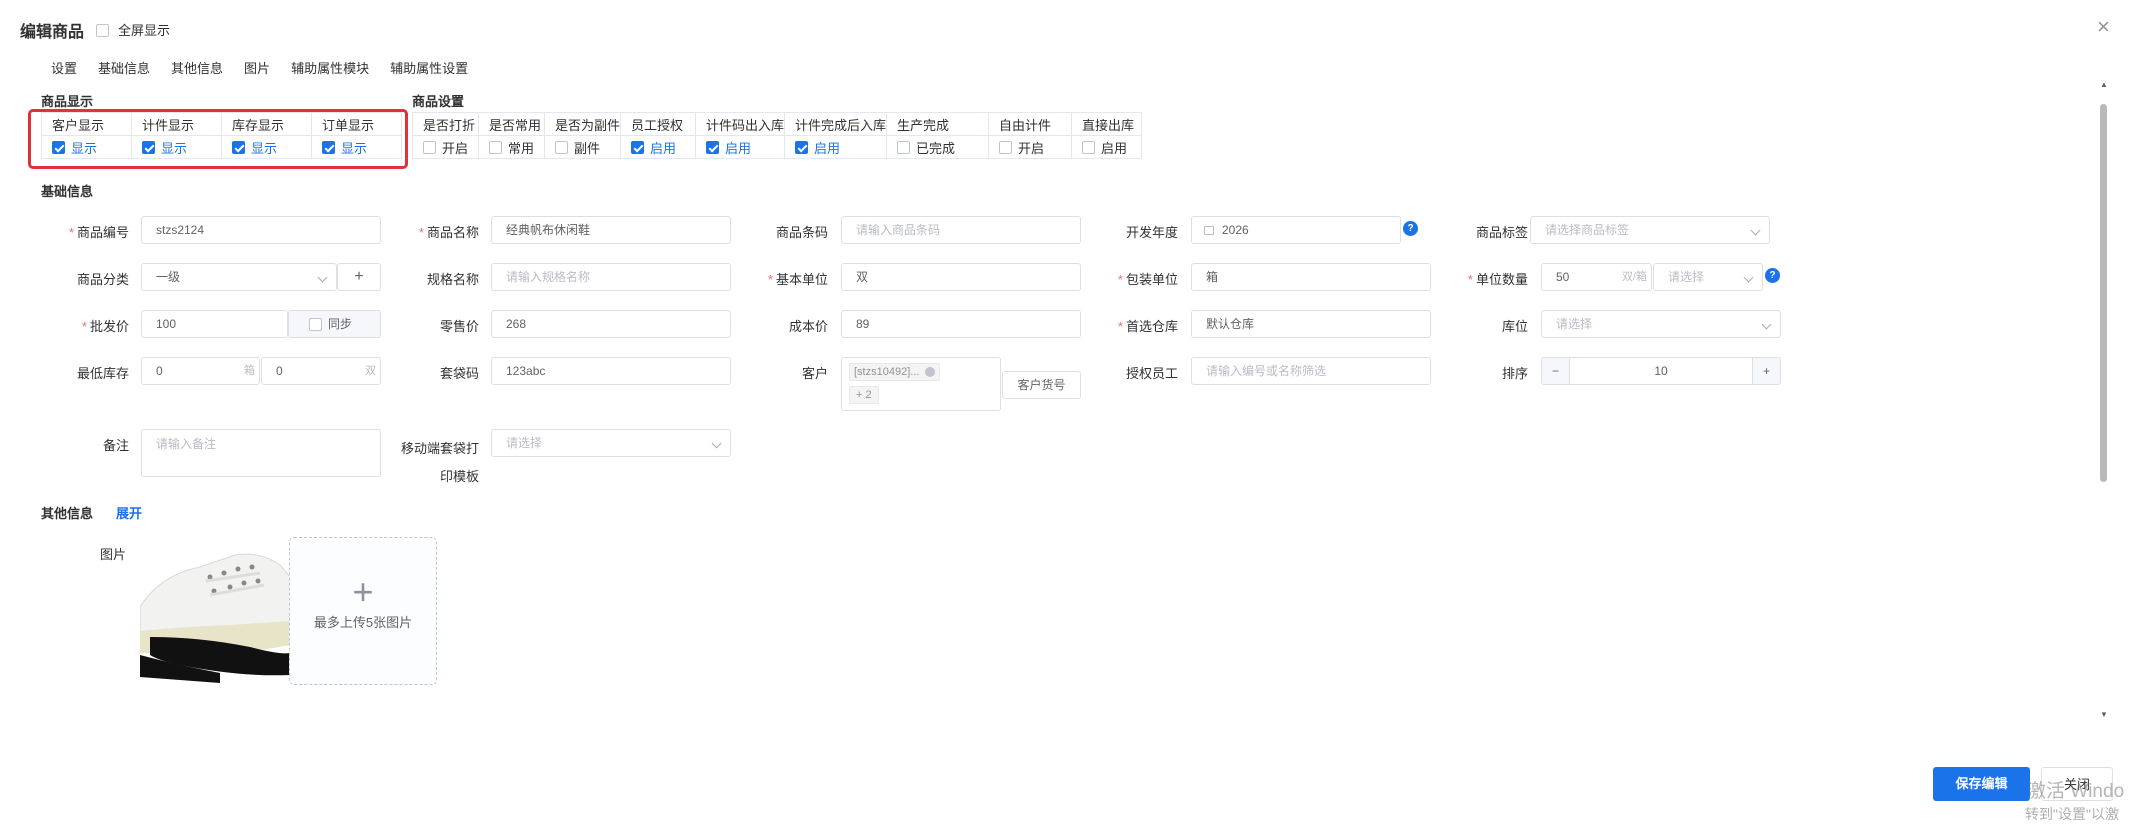 The height and width of the screenshot is (826, 2129). I want to click on wholesale-label: * 批发价, so click(105, 326).